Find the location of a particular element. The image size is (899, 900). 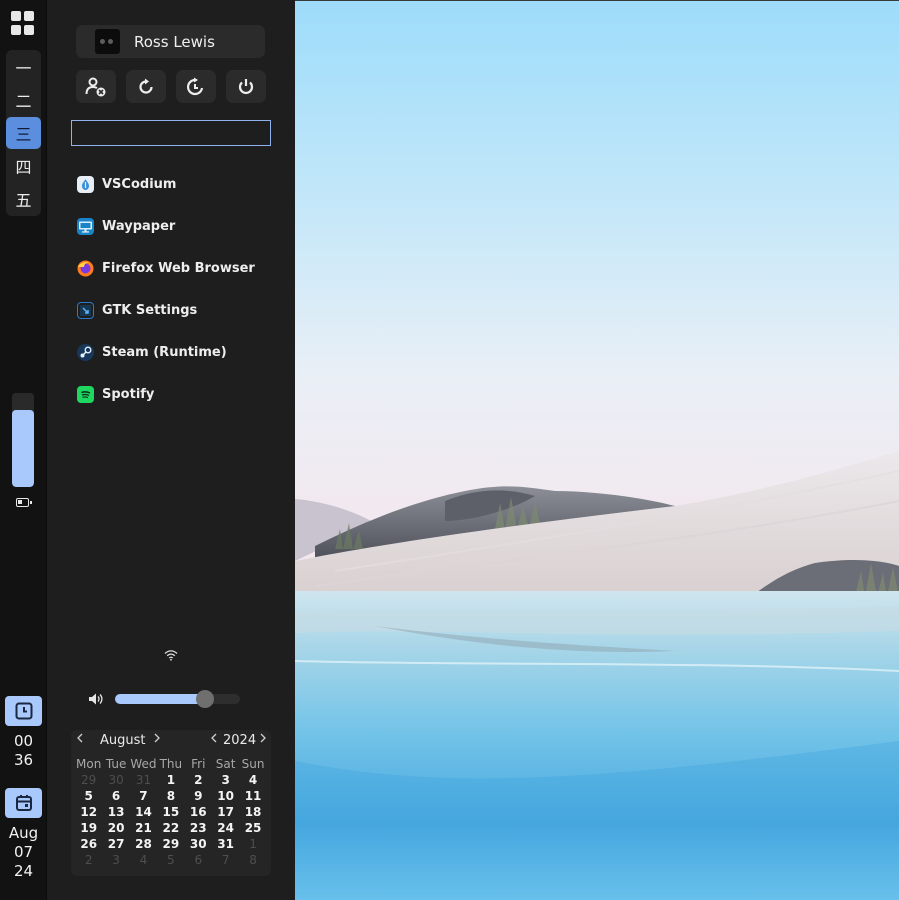

calendar-day: 29 is located at coordinates (170, 844).